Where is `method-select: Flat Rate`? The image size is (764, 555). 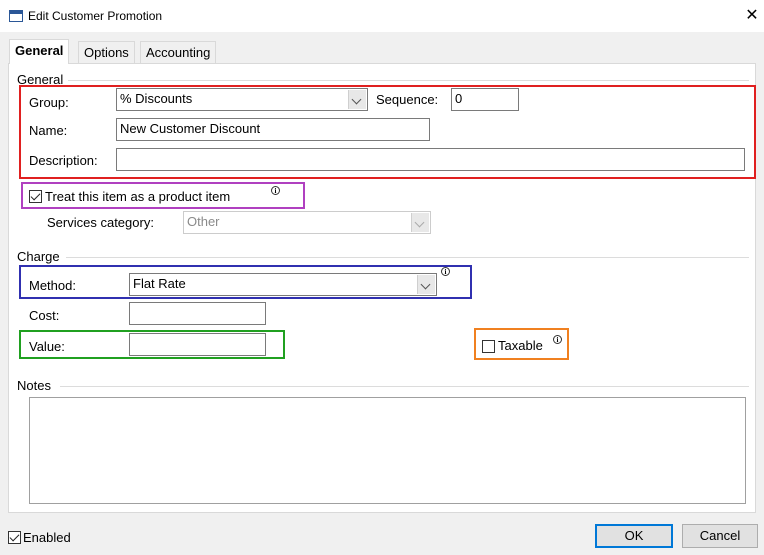 method-select: Flat Rate is located at coordinates (283, 284).